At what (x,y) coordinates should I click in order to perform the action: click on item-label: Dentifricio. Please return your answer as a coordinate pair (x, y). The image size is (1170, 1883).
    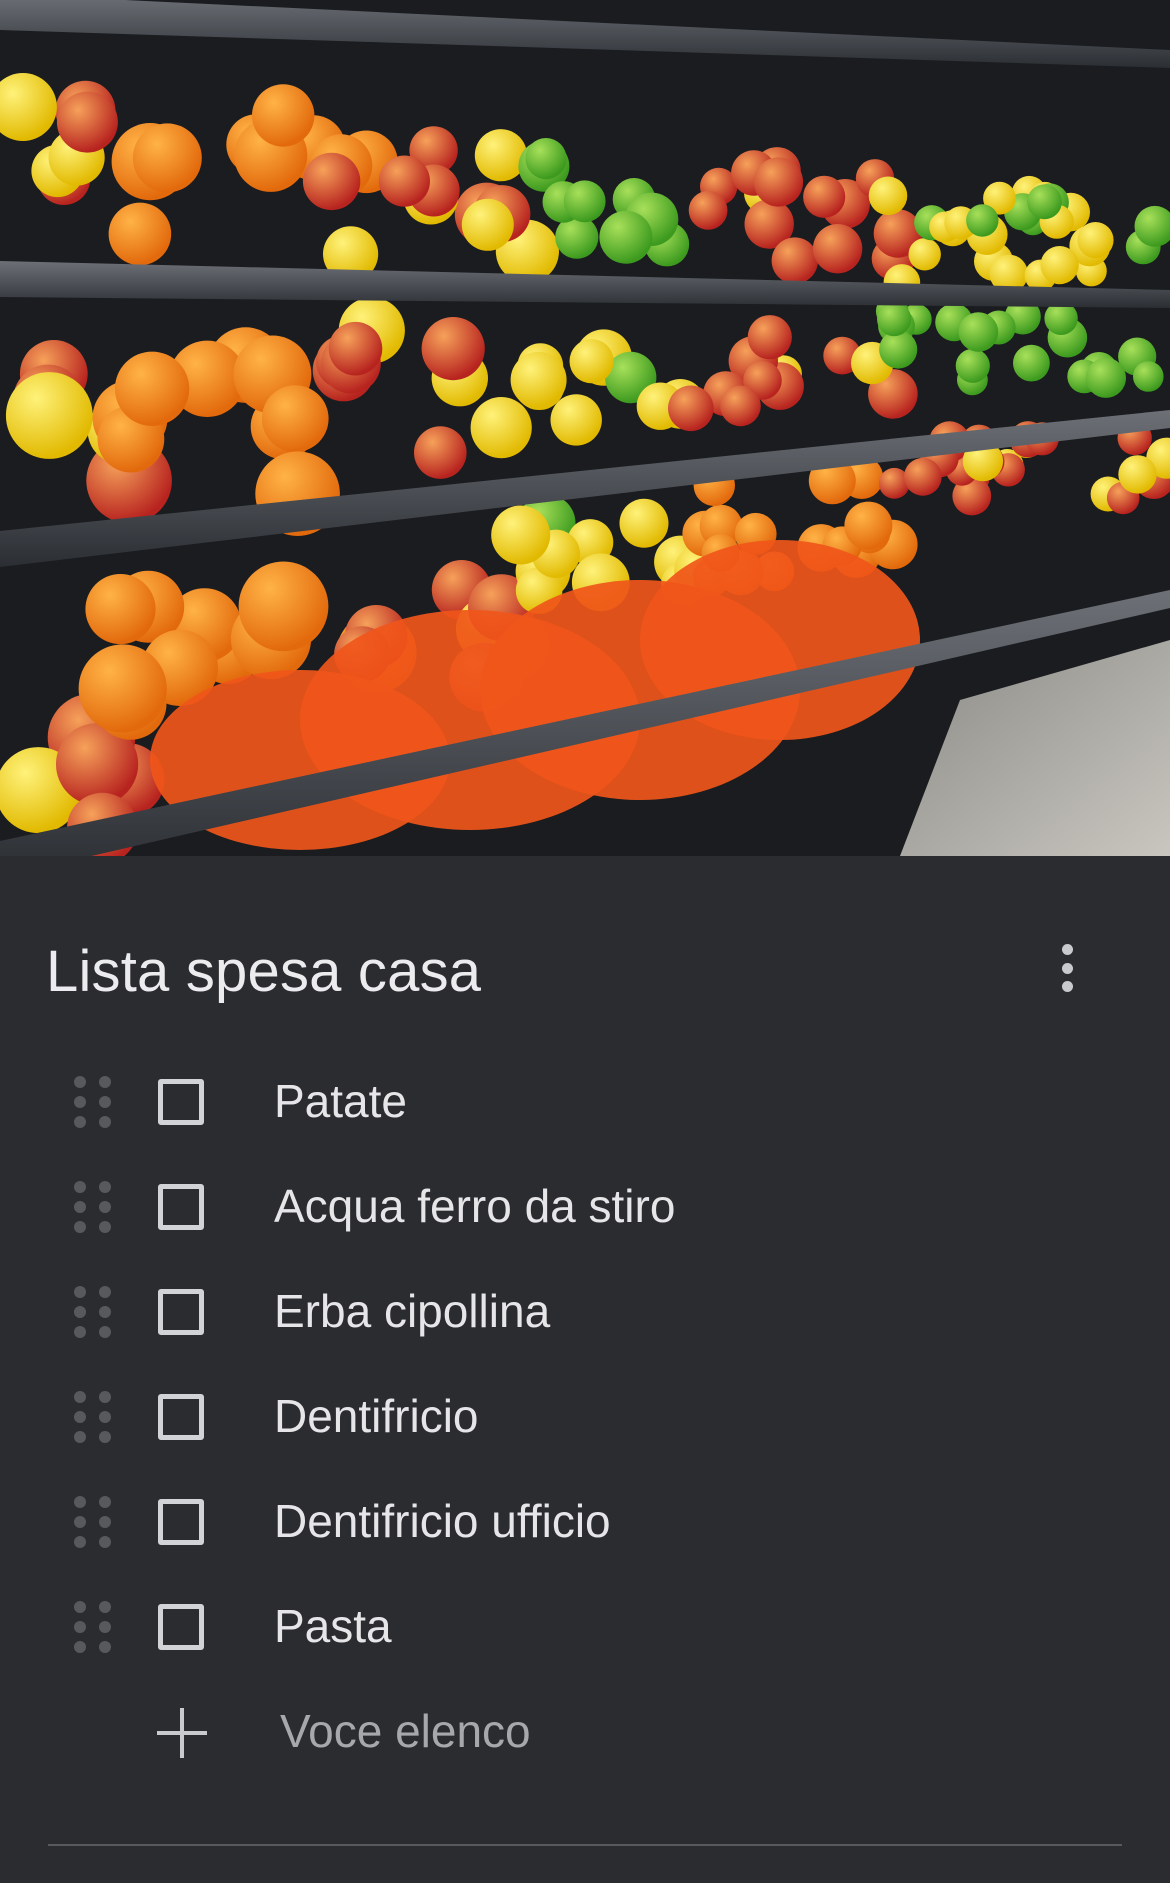
    Looking at the image, I should click on (376, 1416).